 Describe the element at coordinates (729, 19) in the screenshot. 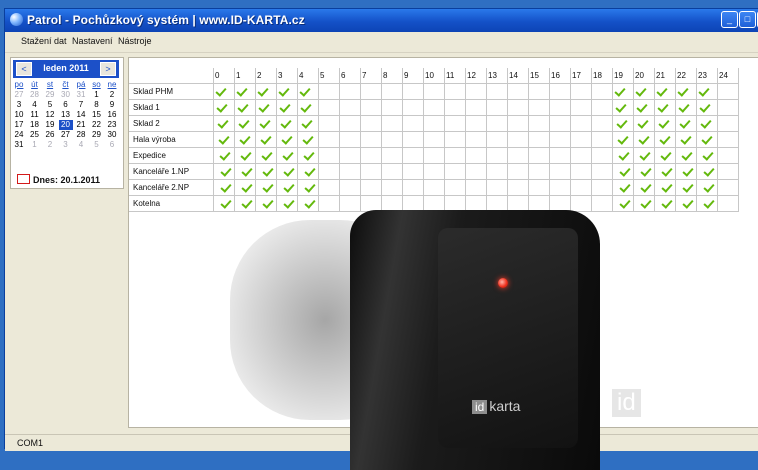

I see `minimize-button: _` at that location.